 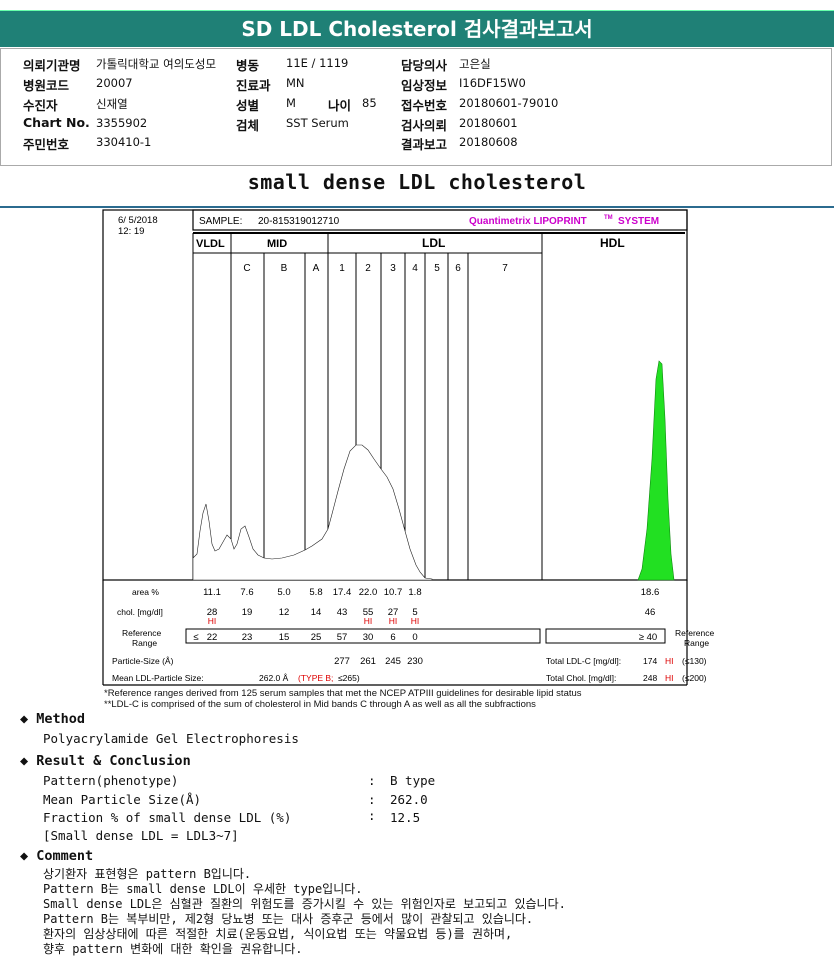 What do you see at coordinates (488, 123) in the screenshot?
I see `request-value: 20180601` at bounding box center [488, 123].